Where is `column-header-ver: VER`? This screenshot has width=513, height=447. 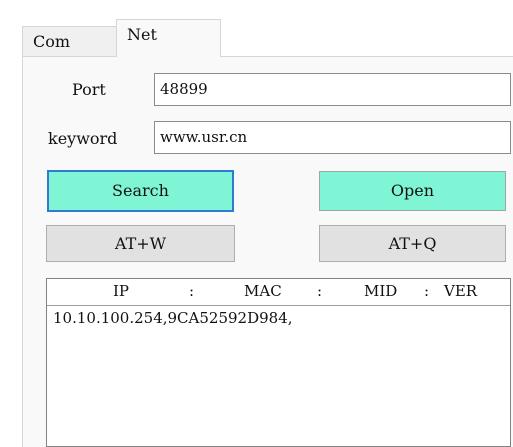
column-header-ver: VER is located at coordinates (461, 291).